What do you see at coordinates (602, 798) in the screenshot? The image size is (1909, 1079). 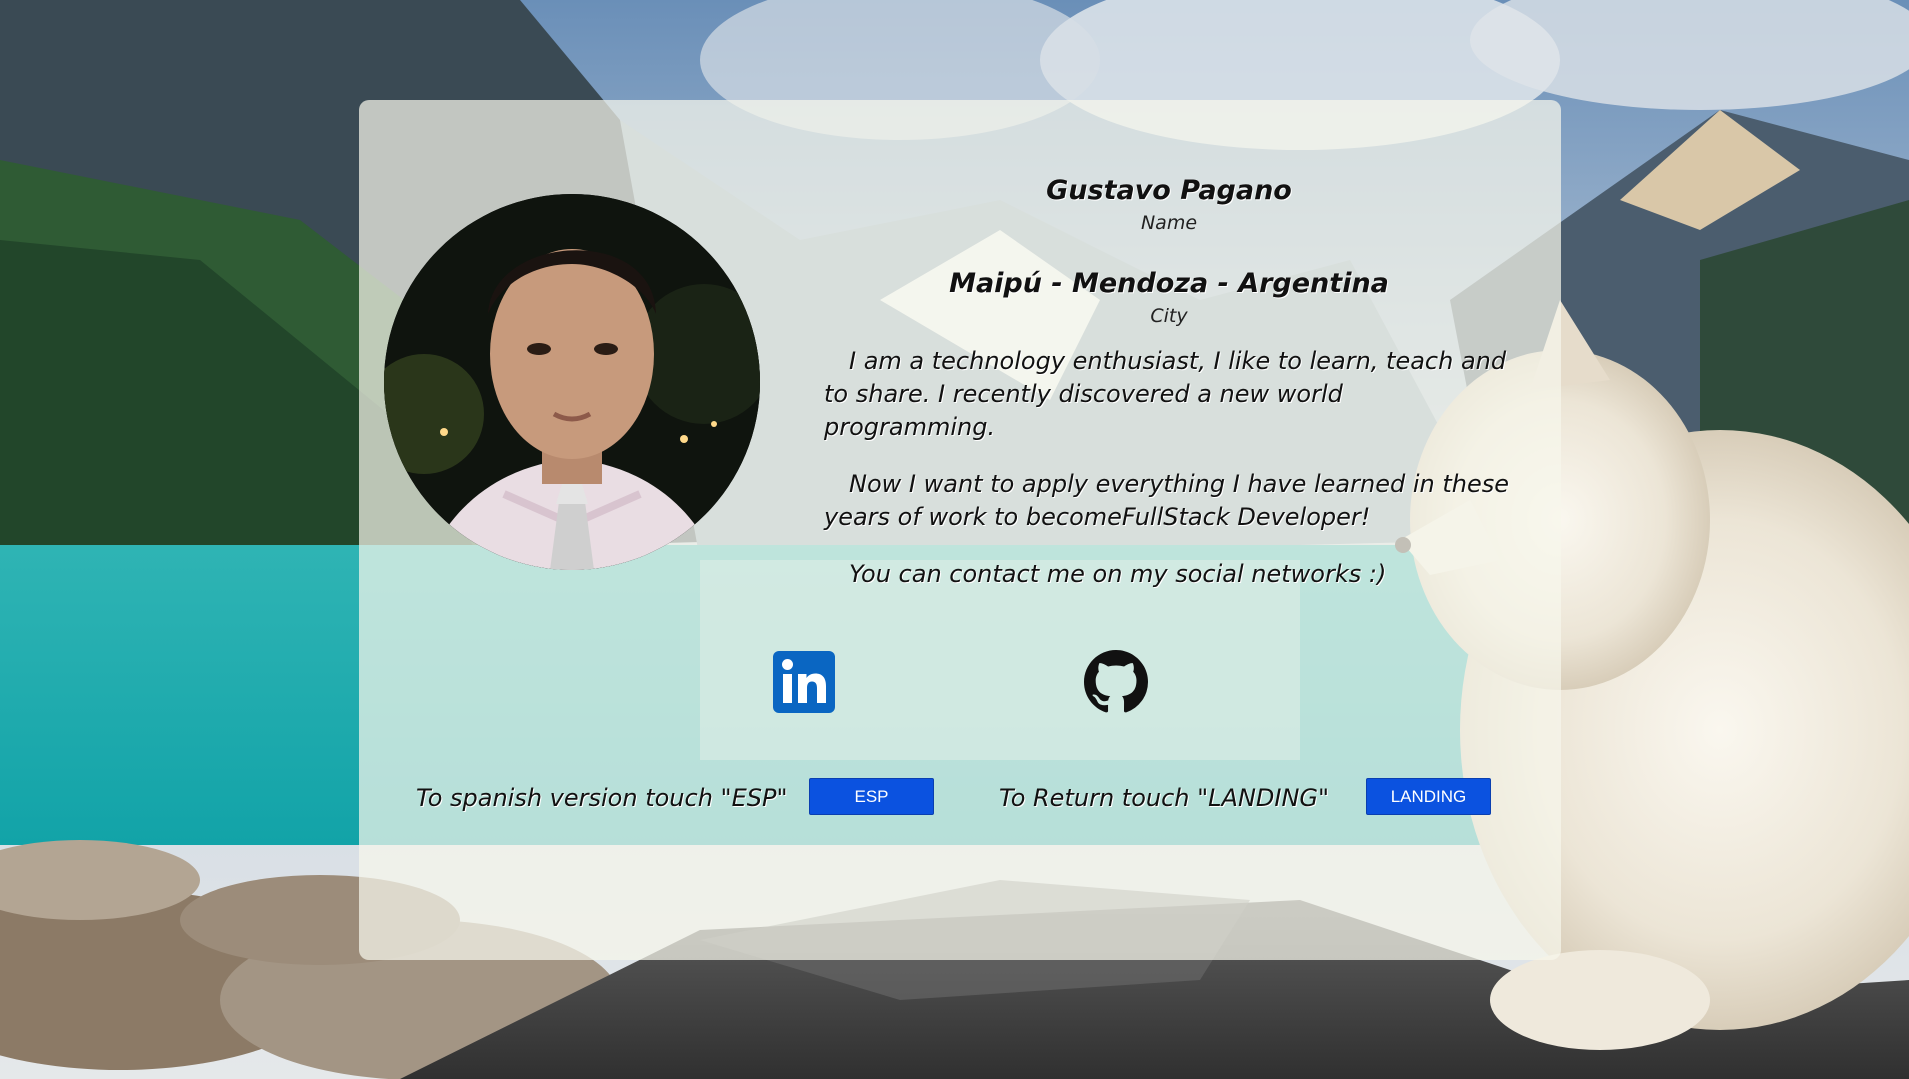 I see `spanish-version-hint: To spanish version touch "ESP"` at bounding box center [602, 798].